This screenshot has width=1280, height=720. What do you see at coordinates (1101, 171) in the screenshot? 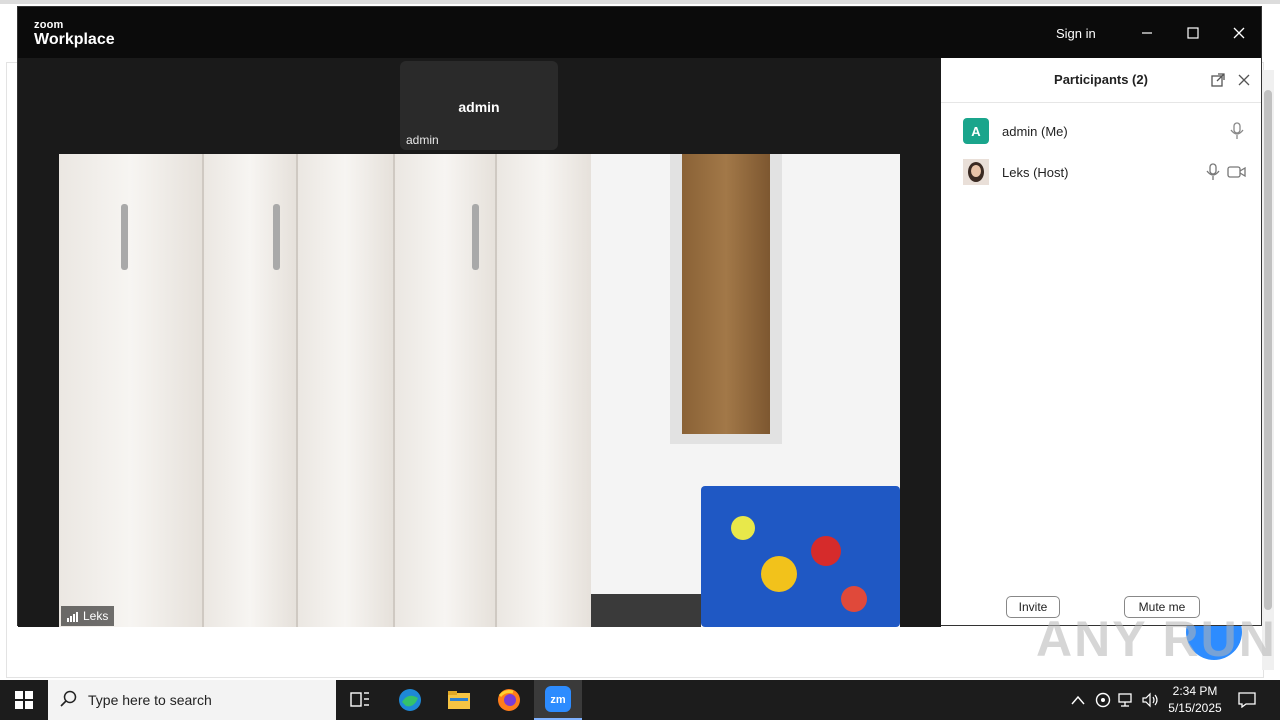
I see `participant-row: Leks (Host)` at bounding box center [1101, 171].